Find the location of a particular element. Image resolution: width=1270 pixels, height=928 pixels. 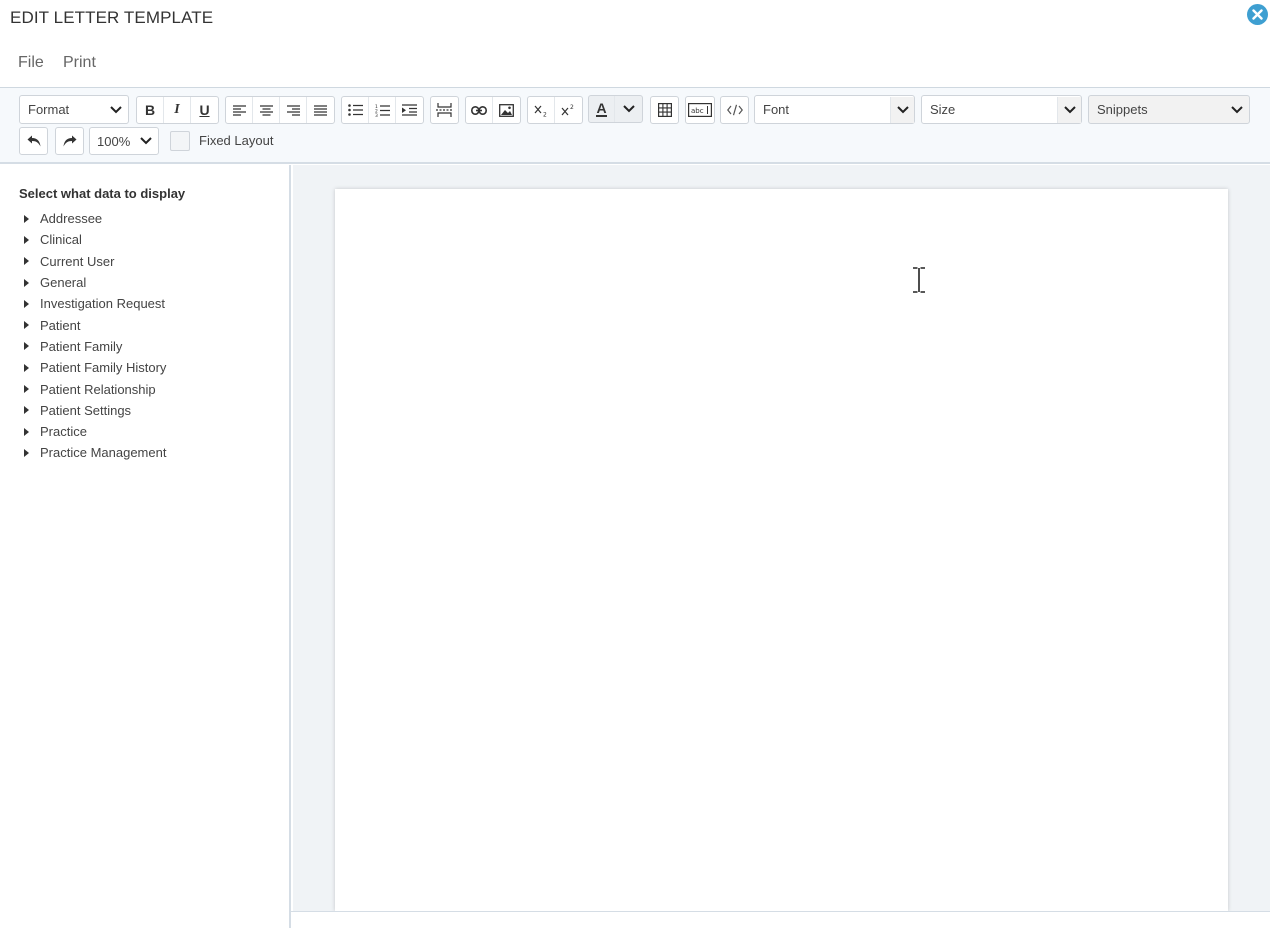

tree-item-practice-management: Practice Management is located at coordinates (95, 452).